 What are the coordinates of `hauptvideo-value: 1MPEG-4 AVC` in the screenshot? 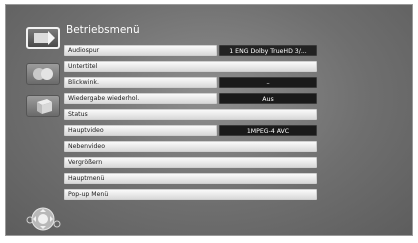 It's located at (268, 130).